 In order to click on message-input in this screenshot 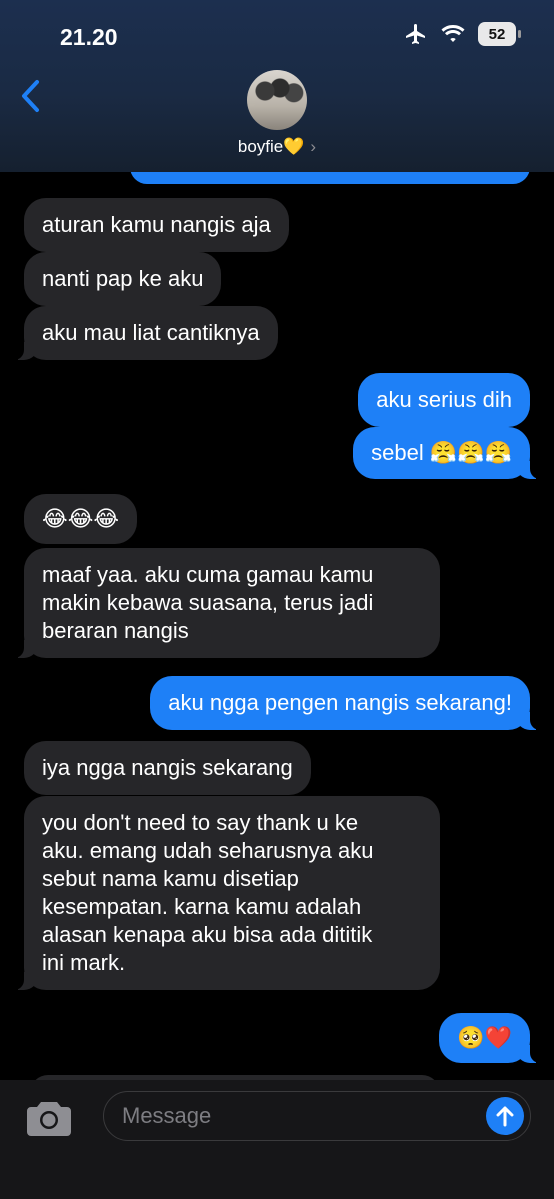, I will do `click(292, 1115)`.